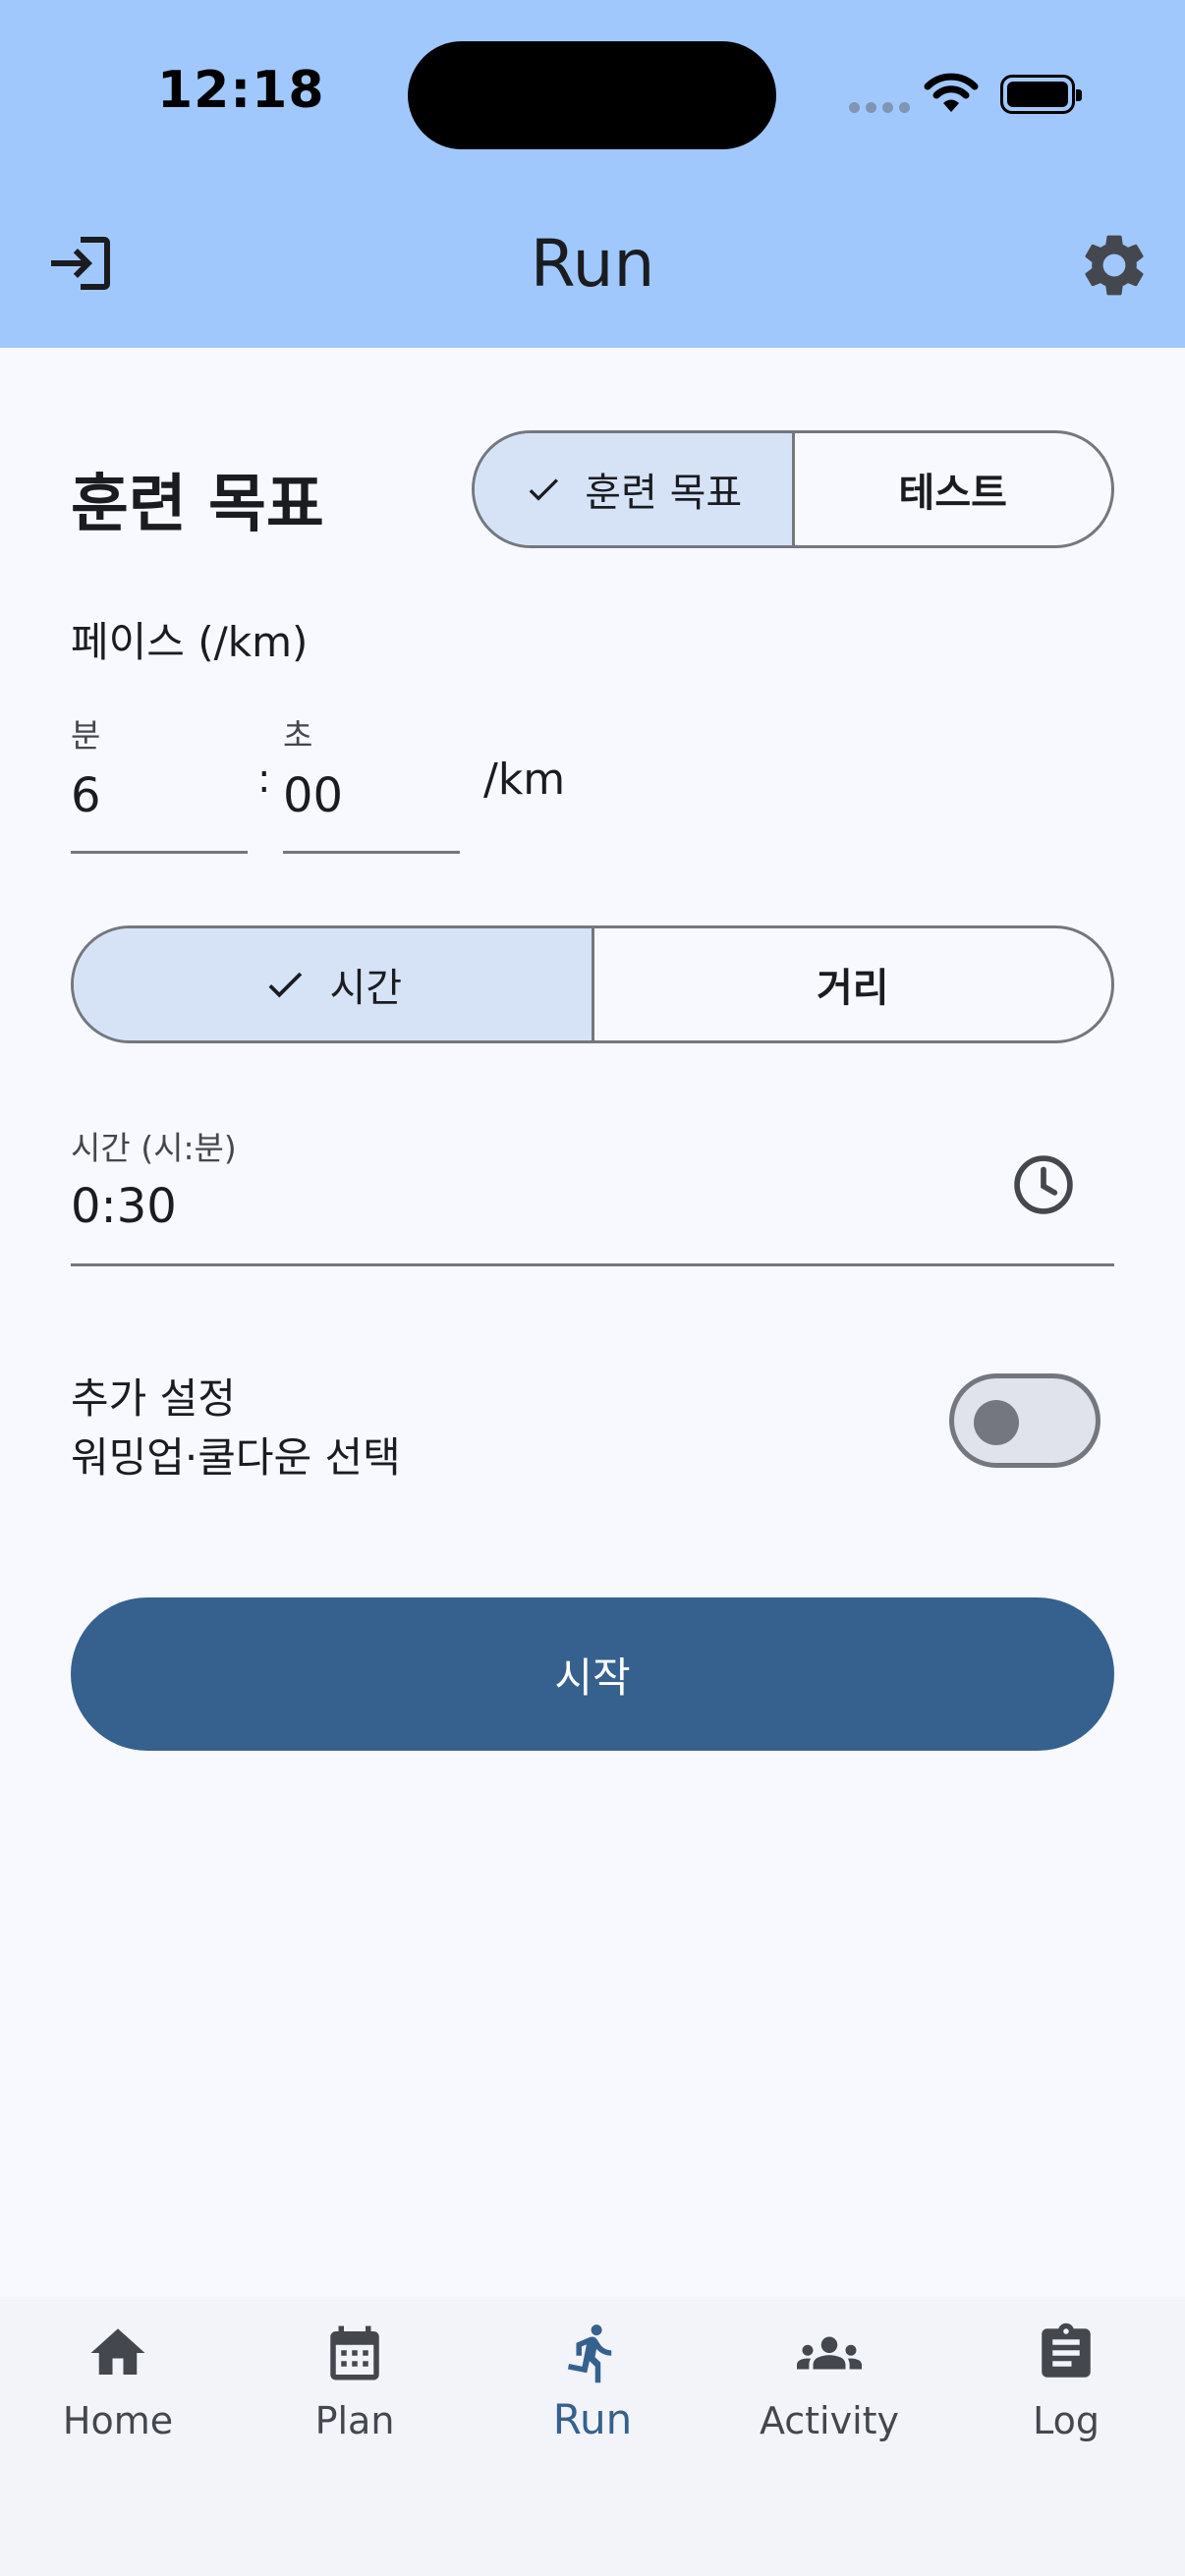 This screenshot has width=1185, height=2576. I want to click on extra-settings-toggle, so click(1025, 1420).